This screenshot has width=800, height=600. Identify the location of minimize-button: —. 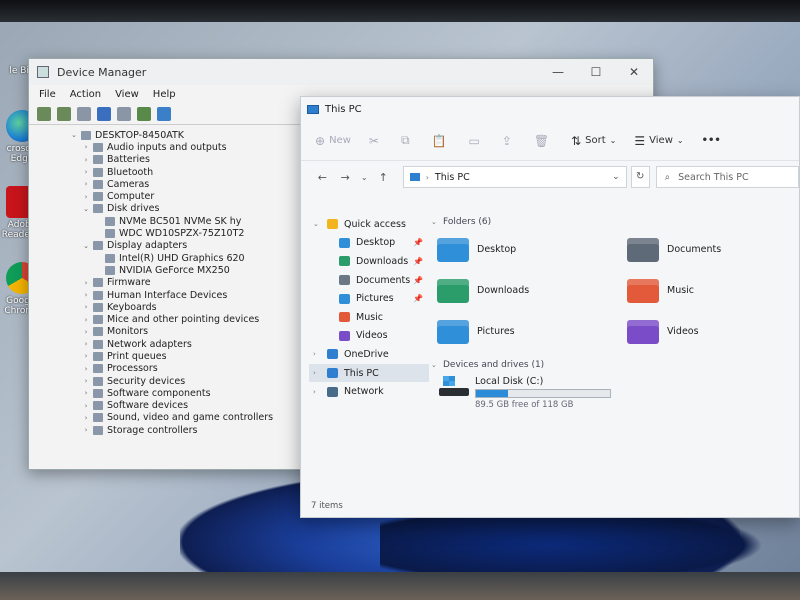
(558, 72).